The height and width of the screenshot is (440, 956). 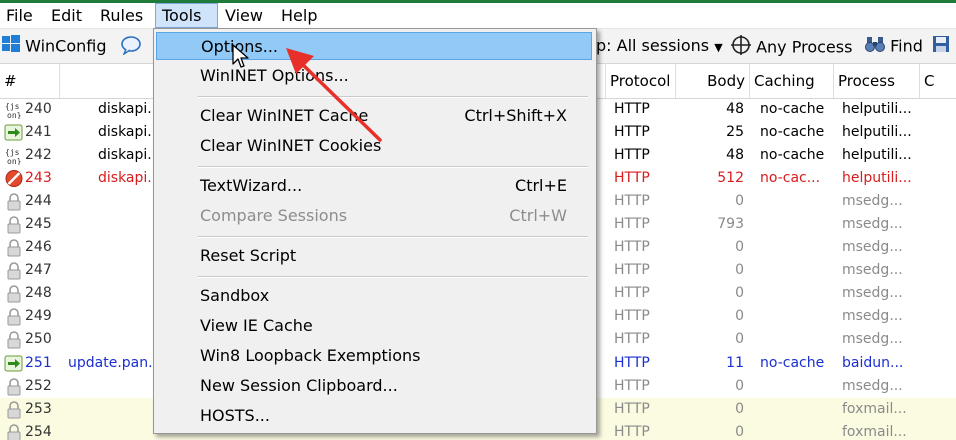 I want to click on svg-text: on}, so click(x=14, y=115).